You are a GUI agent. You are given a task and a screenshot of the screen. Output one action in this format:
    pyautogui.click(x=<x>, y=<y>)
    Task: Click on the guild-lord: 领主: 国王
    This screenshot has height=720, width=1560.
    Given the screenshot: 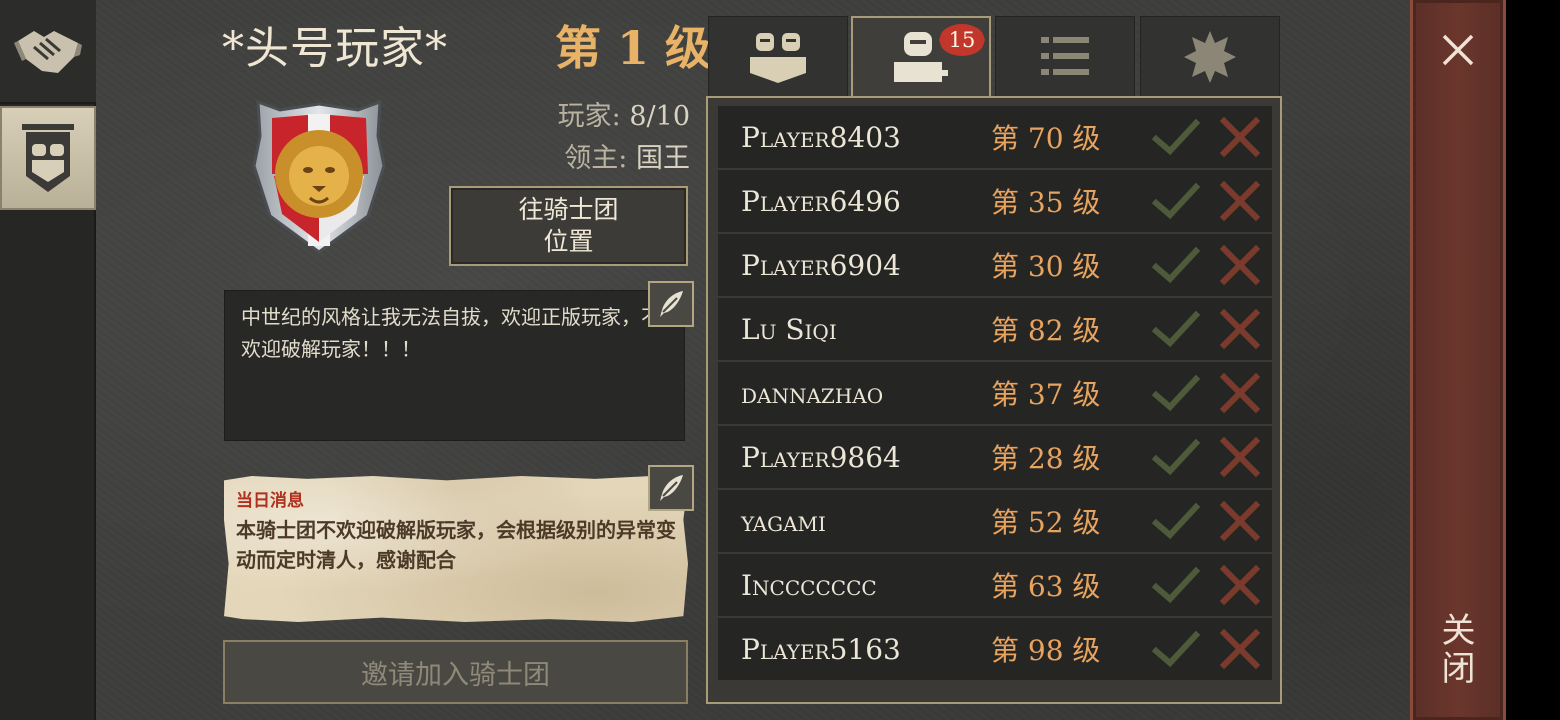 What is the action you would take?
    pyautogui.click(x=627, y=155)
    